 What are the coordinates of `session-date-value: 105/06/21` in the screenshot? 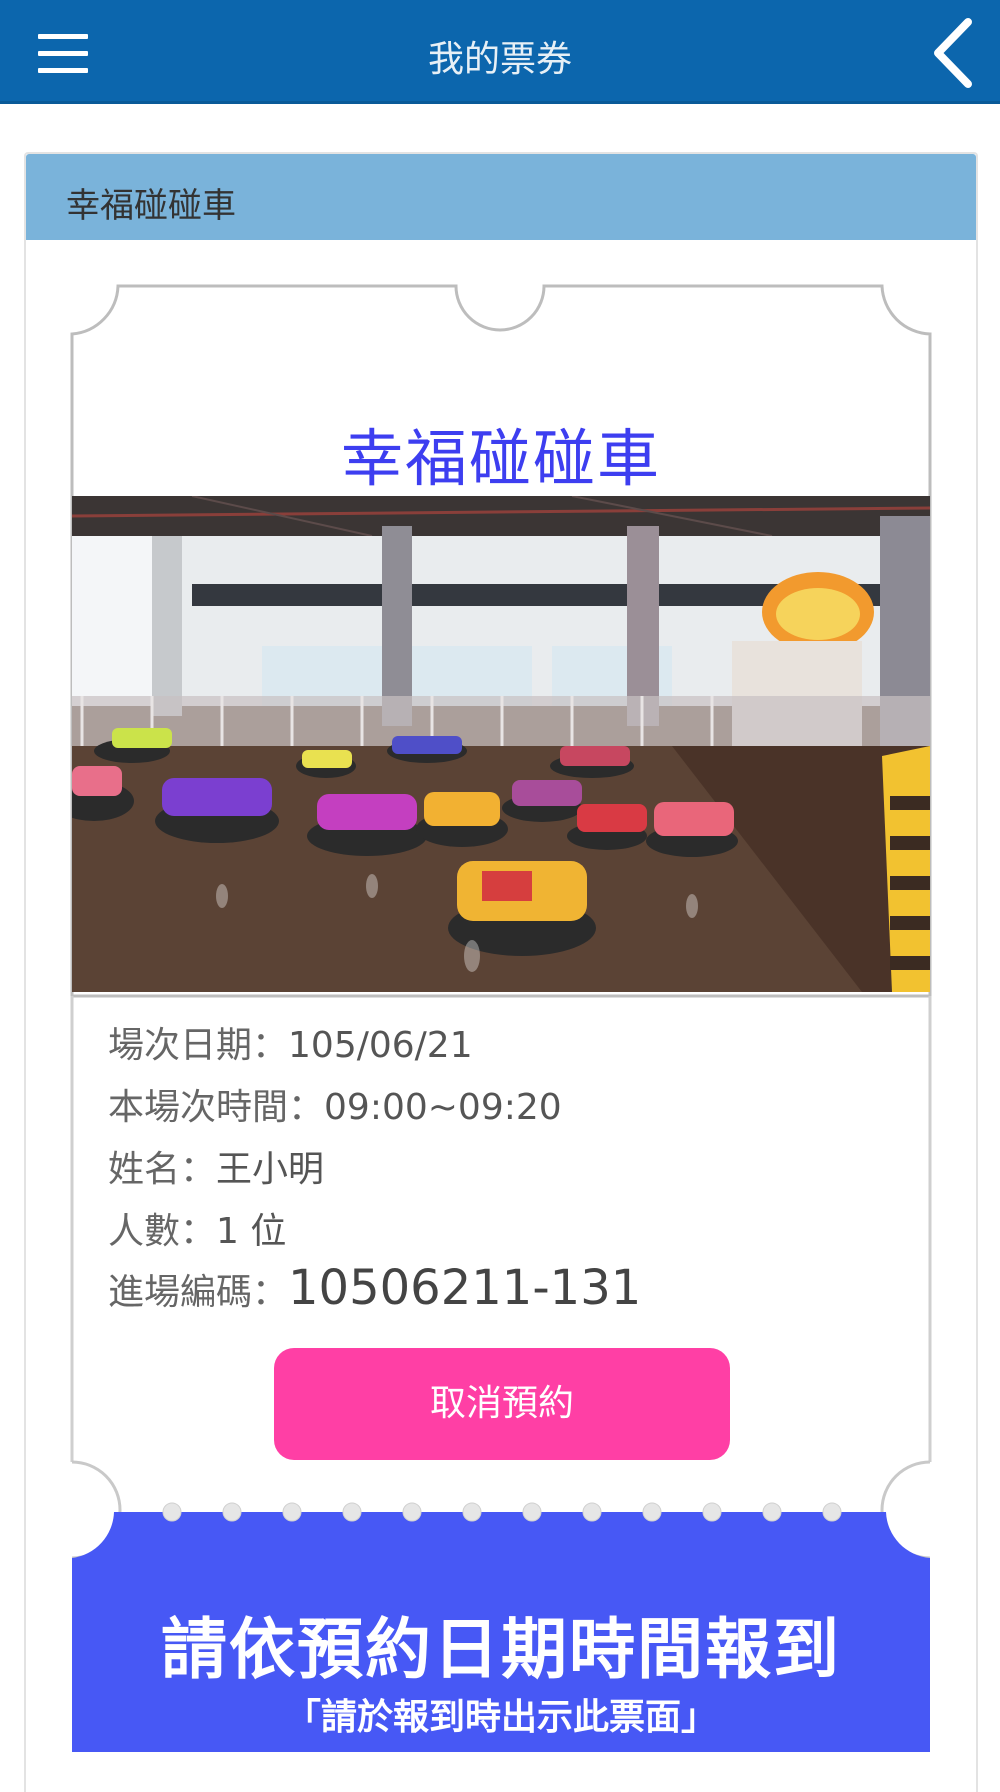 It's located at (380, 1045).